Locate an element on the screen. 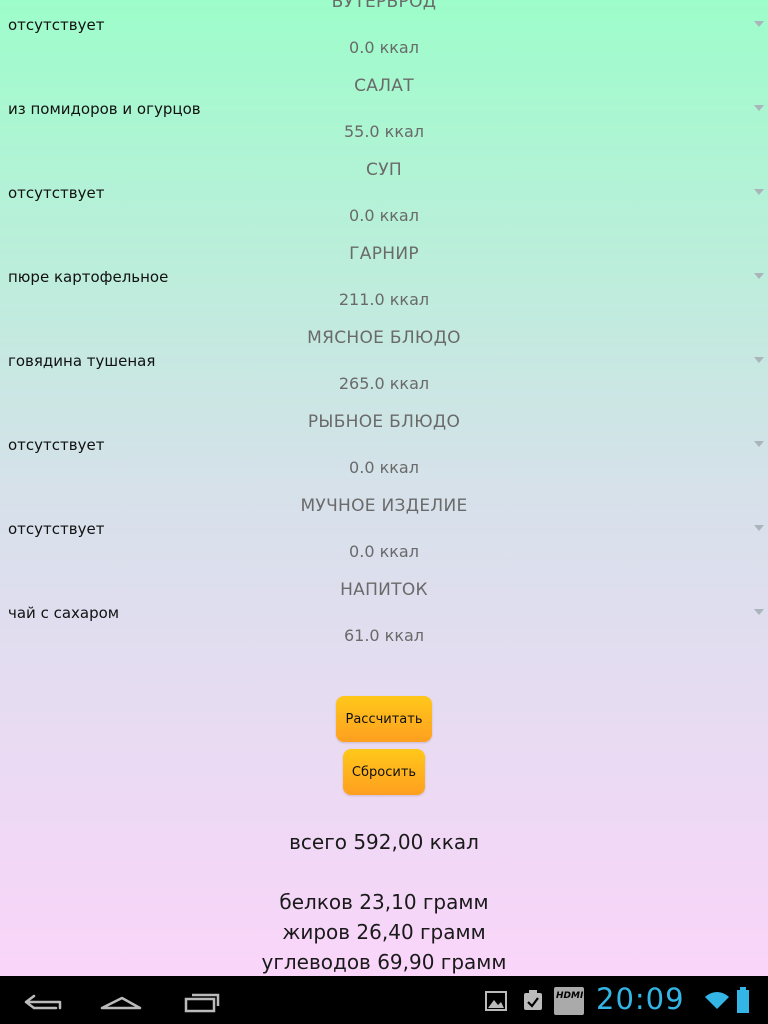 This screenshot has width=768, height=1024. section-kcal: 61.0 ккал is located at coordinates (384, 635).